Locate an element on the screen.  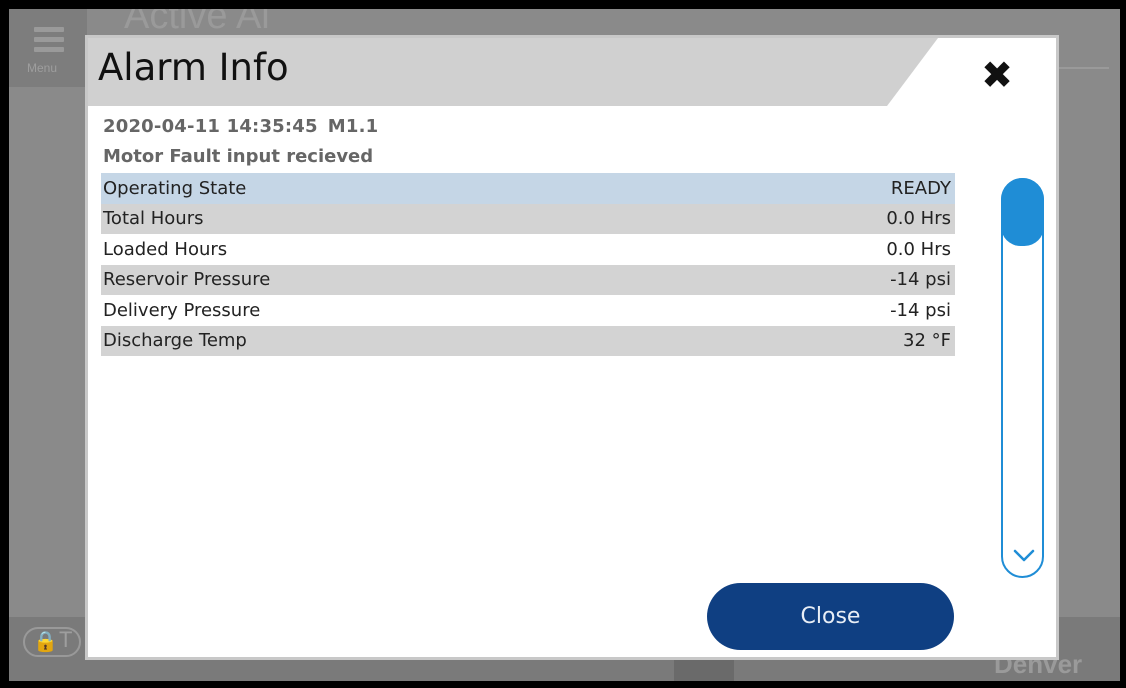
table-row: Reservoir Pressure -14 psi is located at coordinates (528, 279).